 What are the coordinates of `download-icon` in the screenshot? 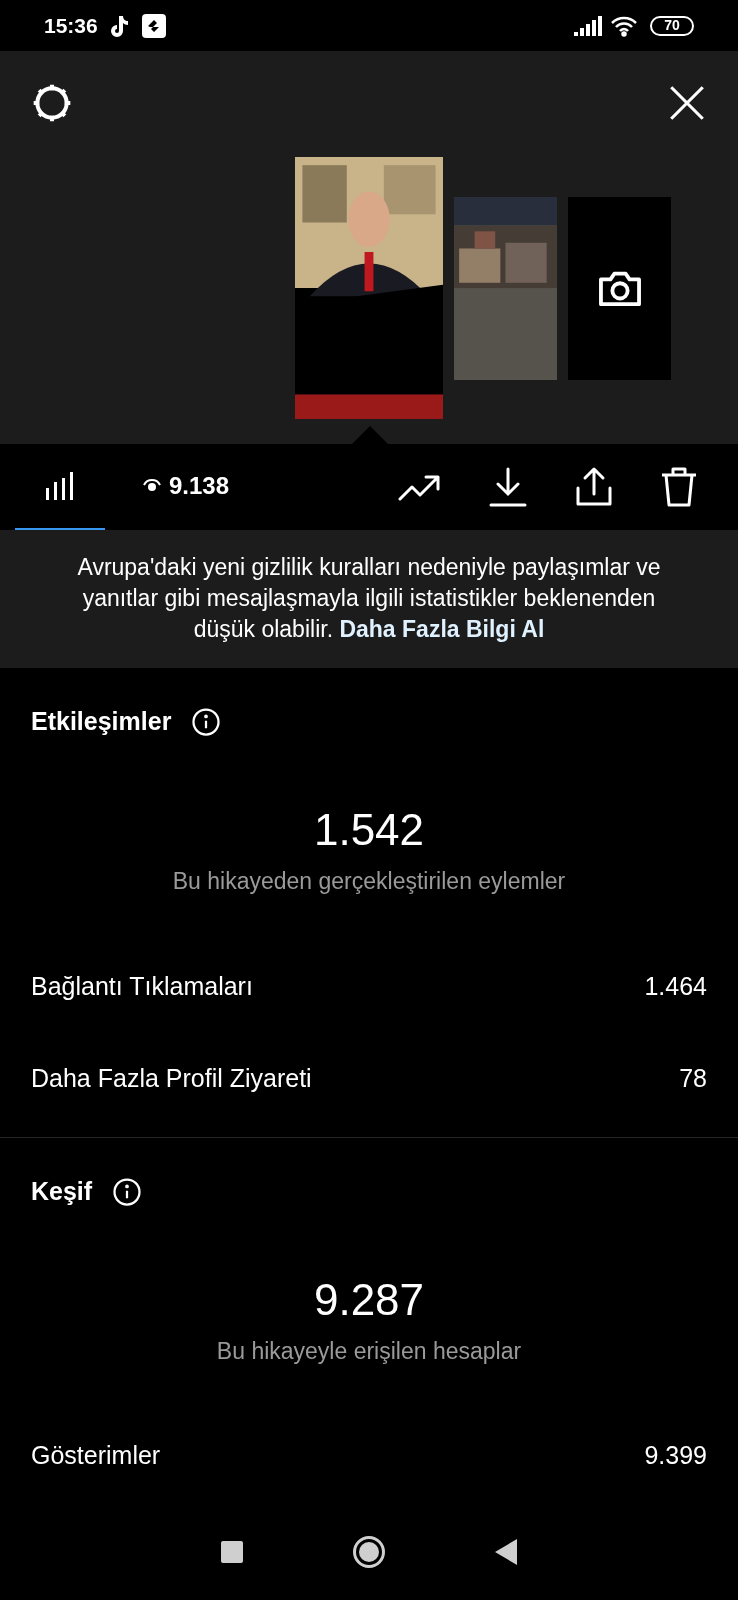 It's located at (508, 486).